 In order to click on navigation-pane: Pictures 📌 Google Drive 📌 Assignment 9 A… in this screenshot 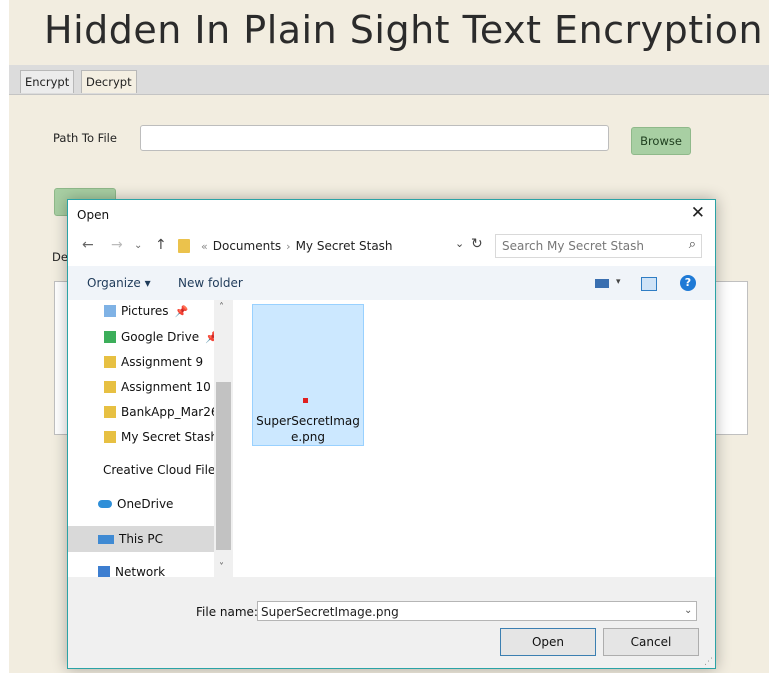, I will do `click(150, 439)`.